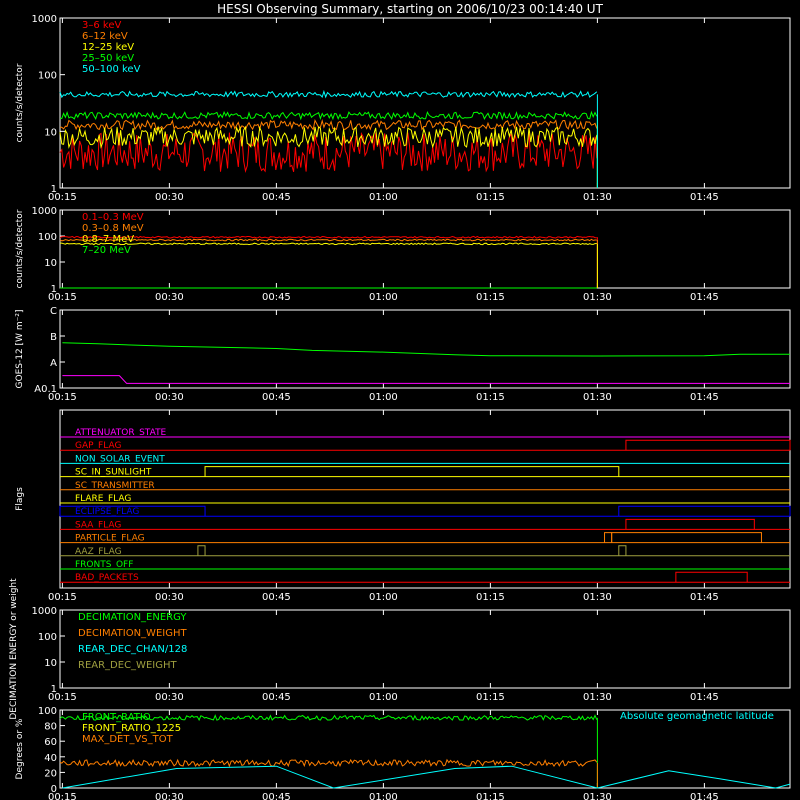 The height and width of the screenshot is (800, 800). Describe the element at coordinates (116, 717) in the screenshot. I see `legend-entry: FRONT_RATIO` at that location.